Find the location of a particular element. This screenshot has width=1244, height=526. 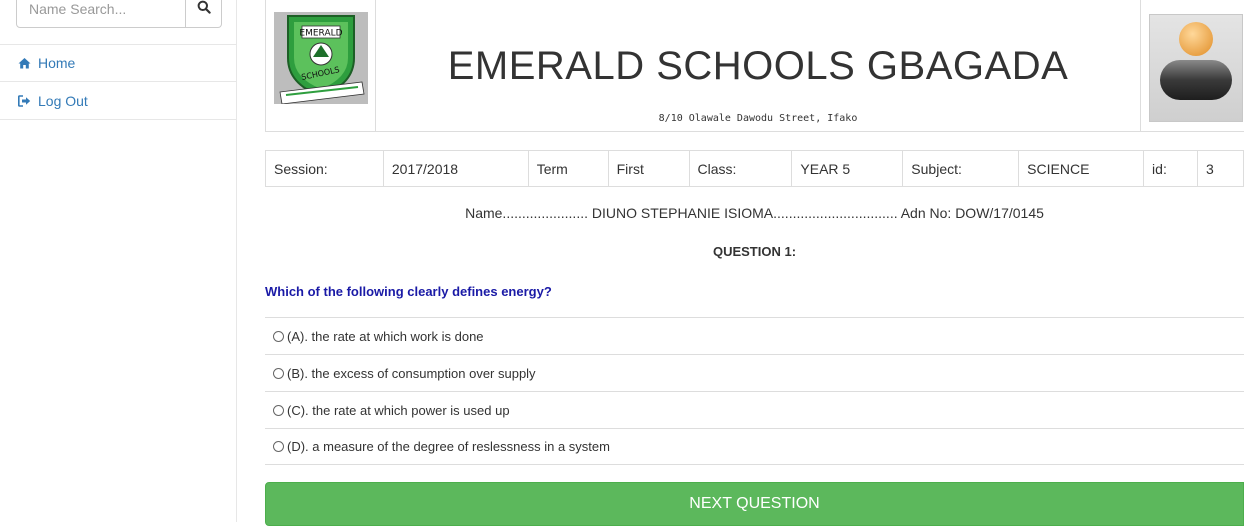

radio-b is located at coordinates (278, 373).